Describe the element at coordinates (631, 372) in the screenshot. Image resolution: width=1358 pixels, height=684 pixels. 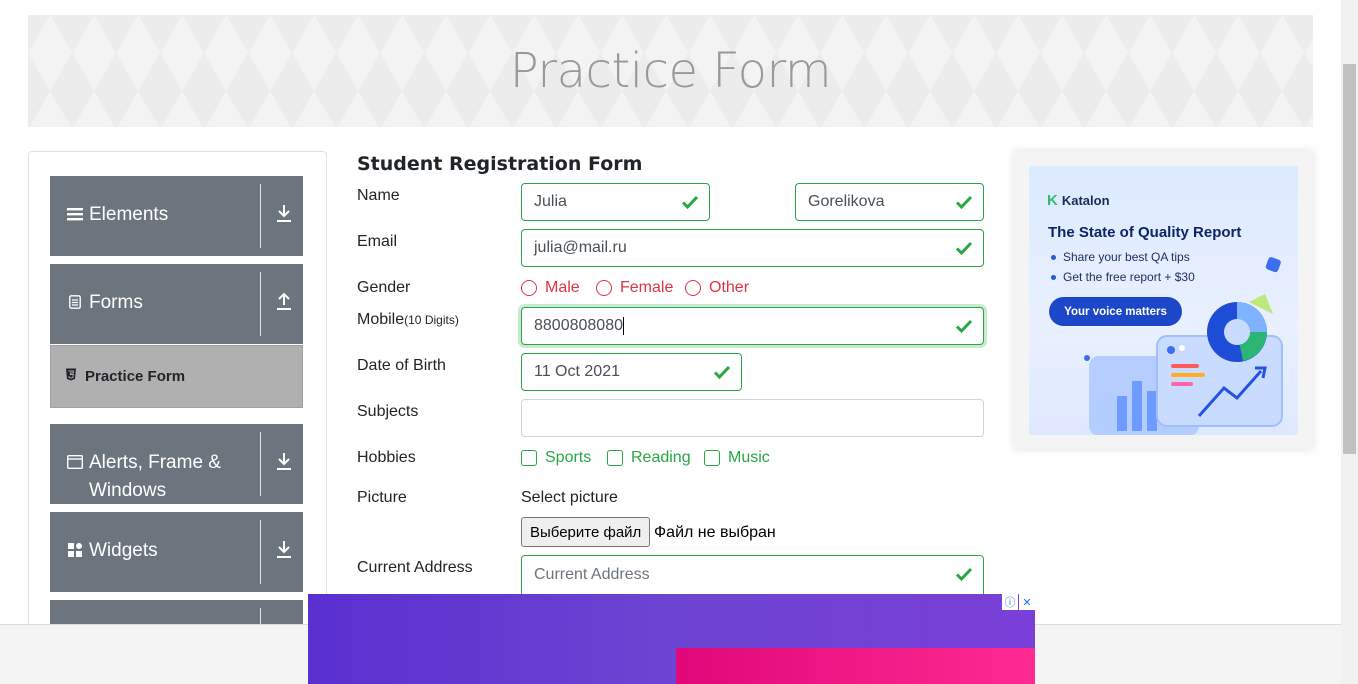
I see `dob-input: 11 Oct 2021` at that location.